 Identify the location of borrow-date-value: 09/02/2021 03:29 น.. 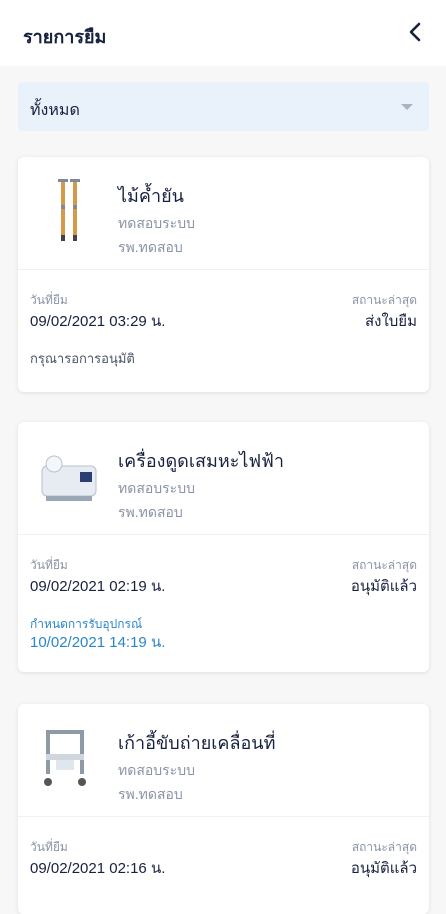
(98, 321).